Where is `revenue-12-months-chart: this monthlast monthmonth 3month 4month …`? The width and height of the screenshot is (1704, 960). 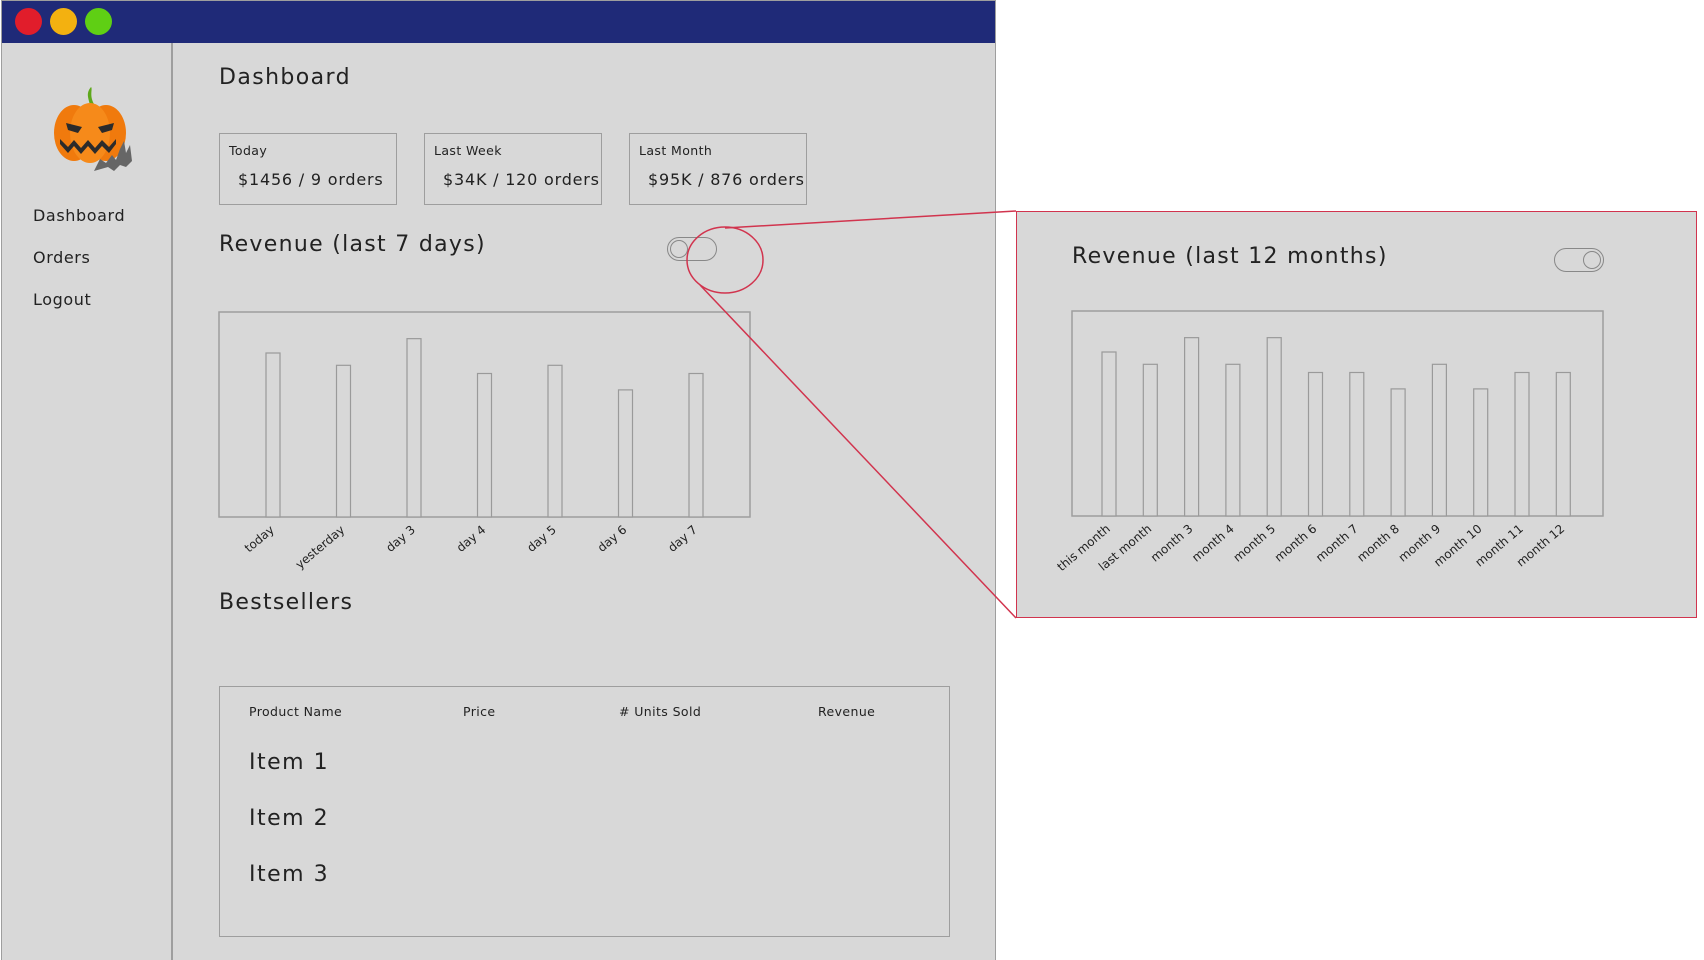 revenue-12-months-chart: this monthlast monthmonth 3month 4month … is located at coordinates (1329, 442).